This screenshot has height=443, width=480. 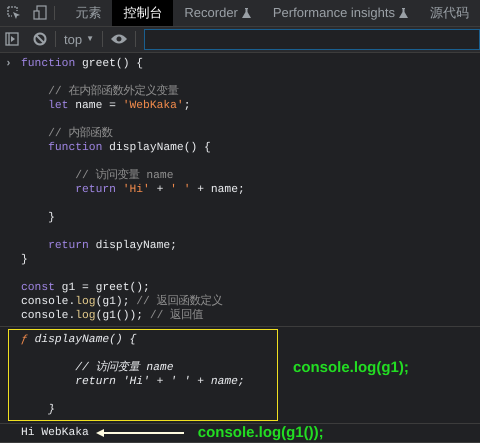 What do you see at coordinates (14, 13) in the screenshot?
I see `inspect-icon` at bounding box center [14, 13].